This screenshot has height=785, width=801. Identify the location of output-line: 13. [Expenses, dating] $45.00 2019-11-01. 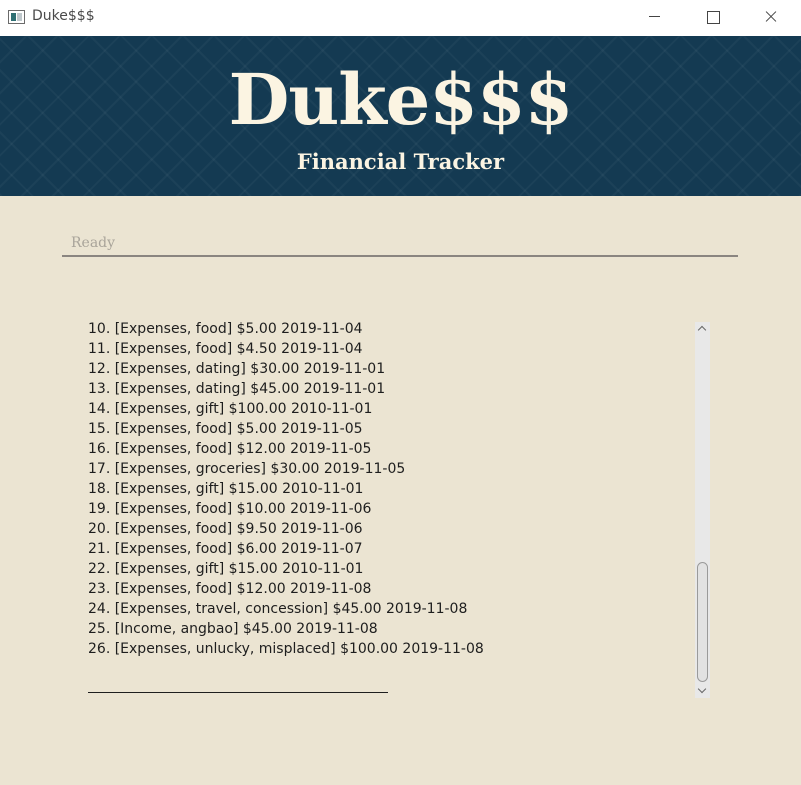
(237, 389).